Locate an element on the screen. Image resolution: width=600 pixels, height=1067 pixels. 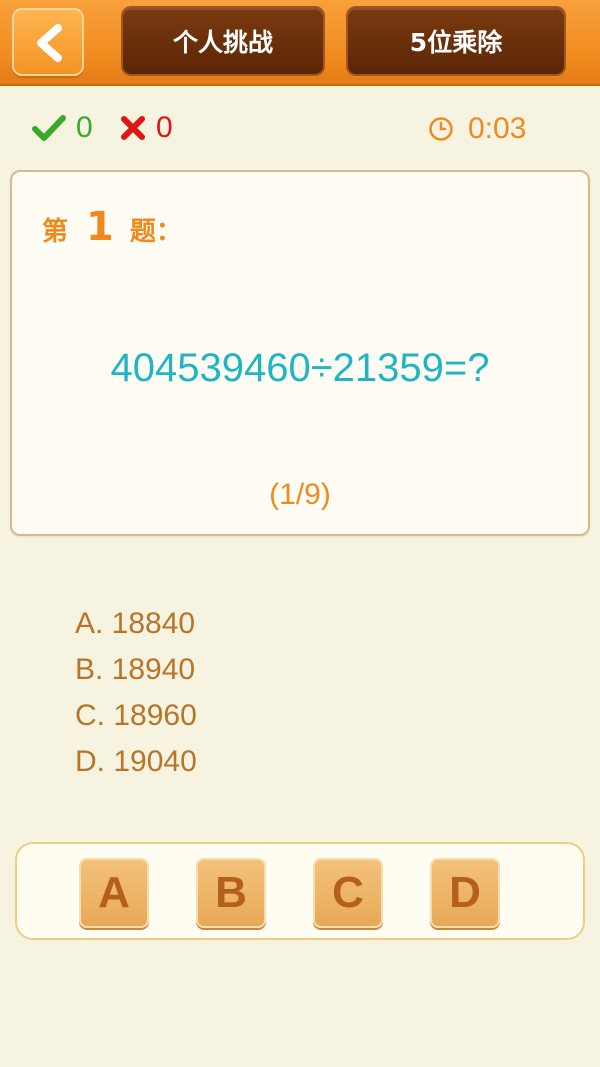
tab-label: 5位乘除 is located at coordinates (456, 42).